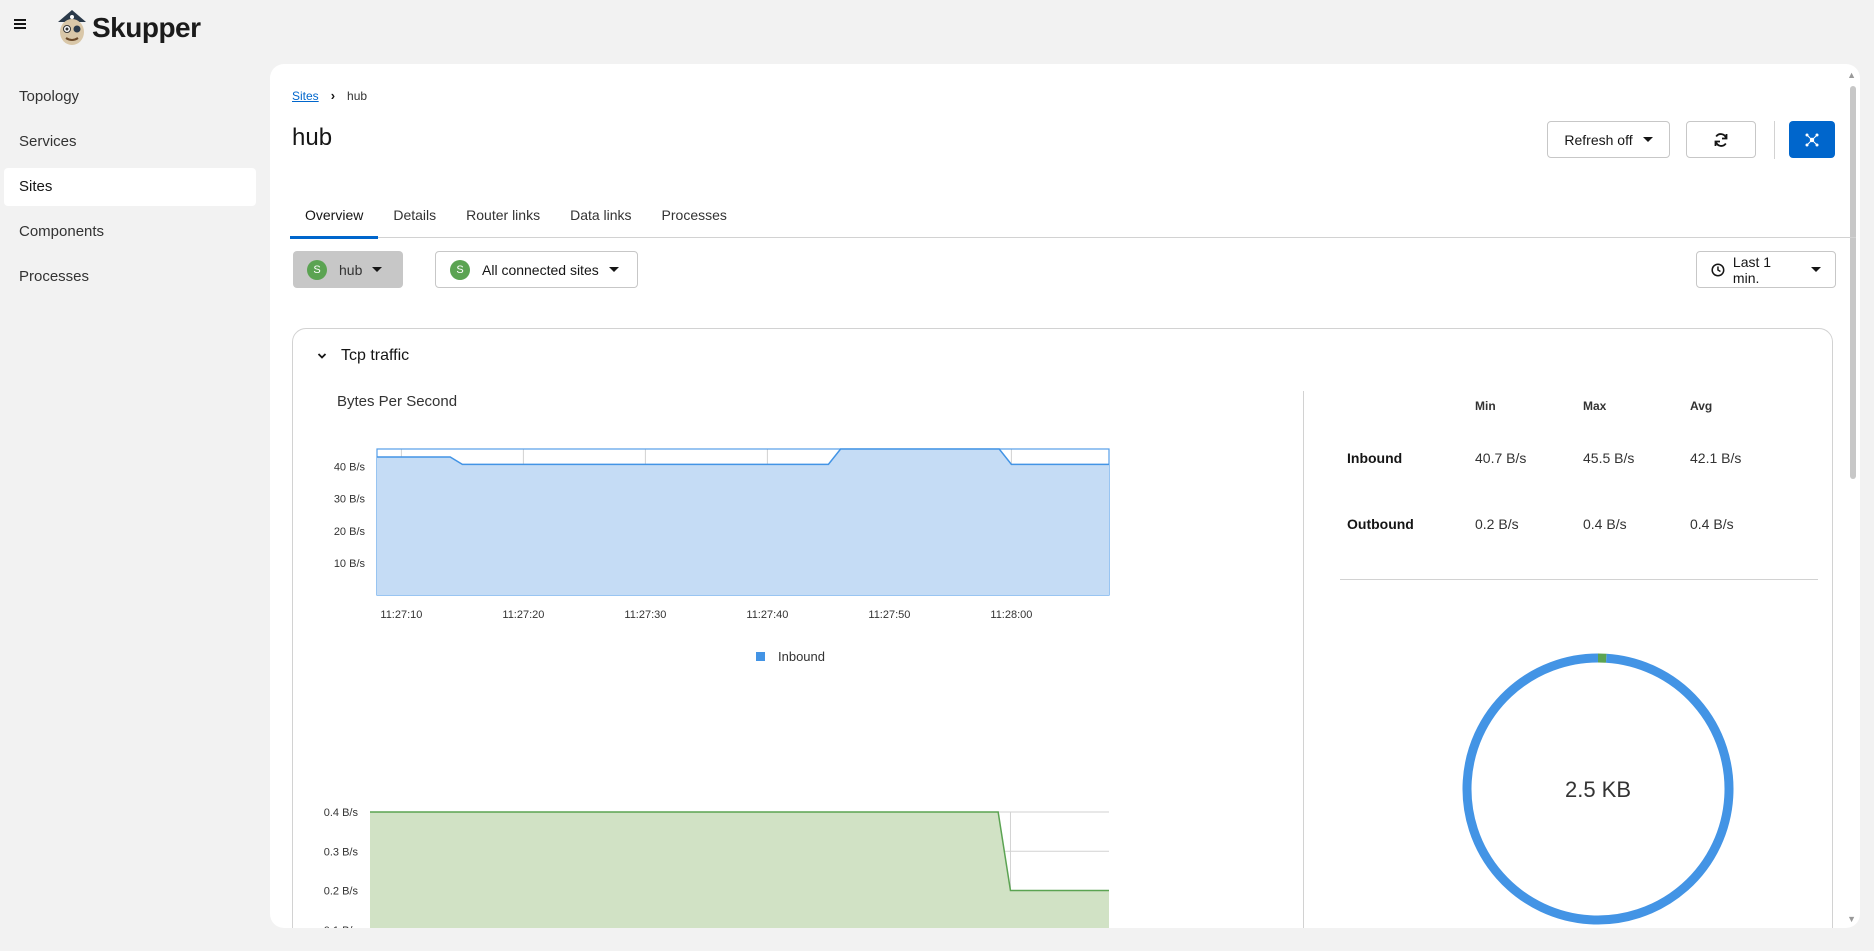 This screenshot has width=1874, height=951. What do you see at coordinates (1598, 139) in the screenshot?
I see `refresh-interval-label: Refresh off` at bounding box center [1598, 139].